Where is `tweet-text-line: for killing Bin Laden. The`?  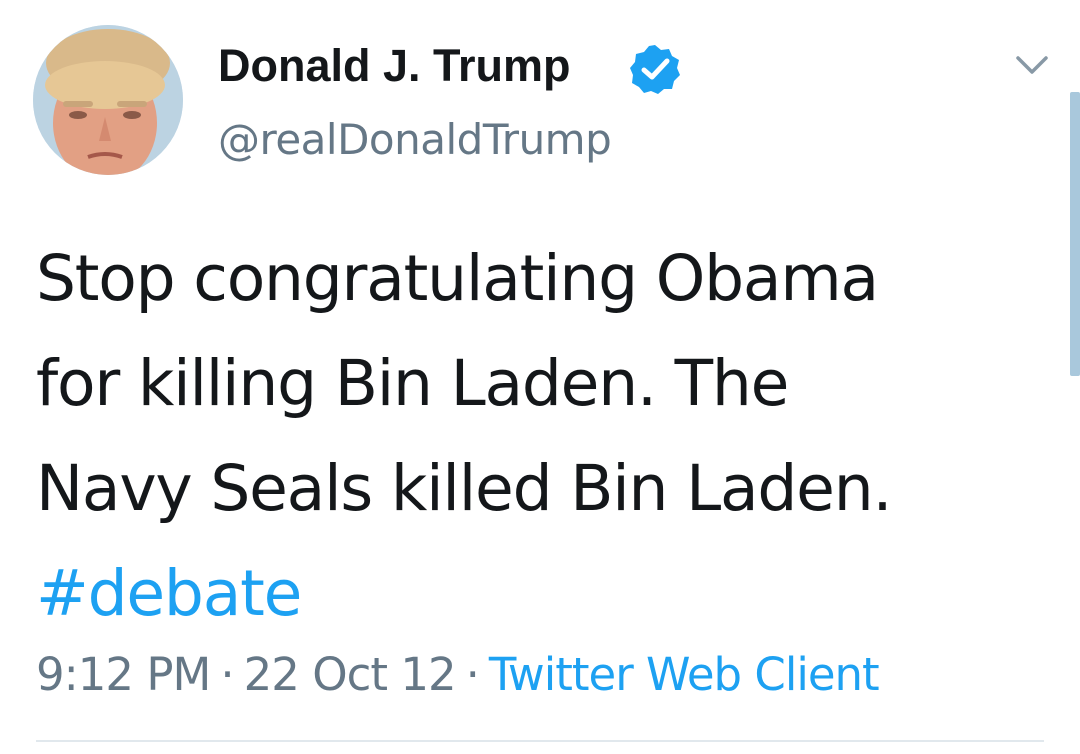 tweet-text-line: for killing Bin Laden. The is located at coordinates (412, 383).